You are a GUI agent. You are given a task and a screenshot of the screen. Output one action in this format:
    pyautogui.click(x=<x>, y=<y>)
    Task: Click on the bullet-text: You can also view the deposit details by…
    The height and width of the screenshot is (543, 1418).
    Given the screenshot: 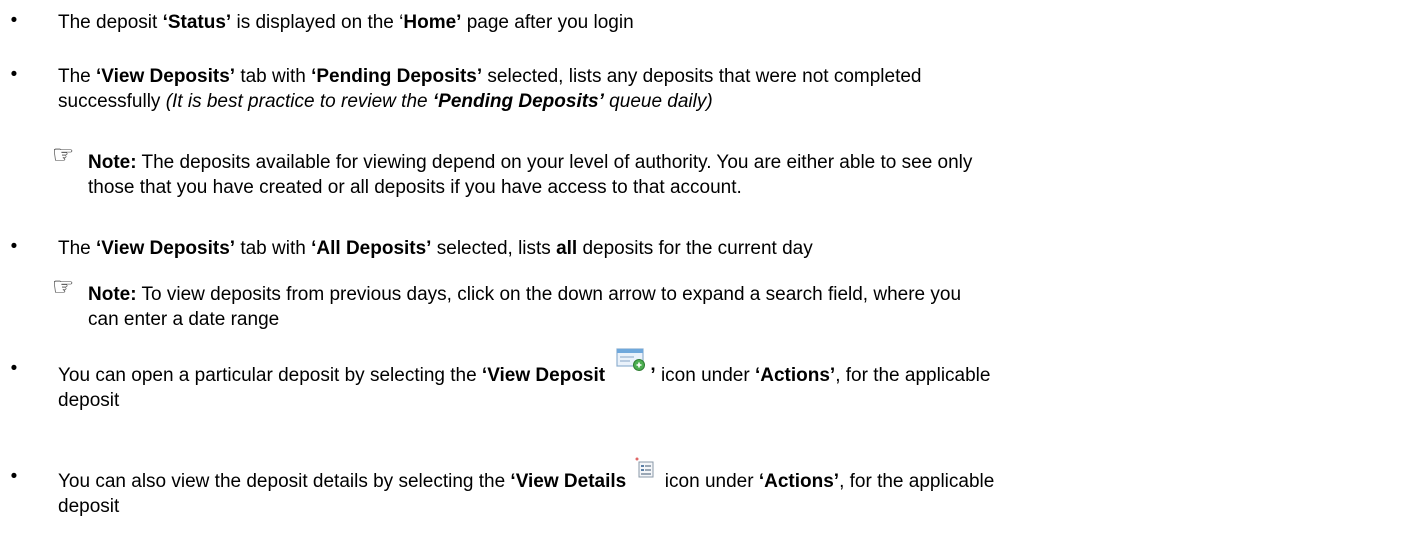 What is the action you would take?
    pyautogui.click(x=728, y=488)
    